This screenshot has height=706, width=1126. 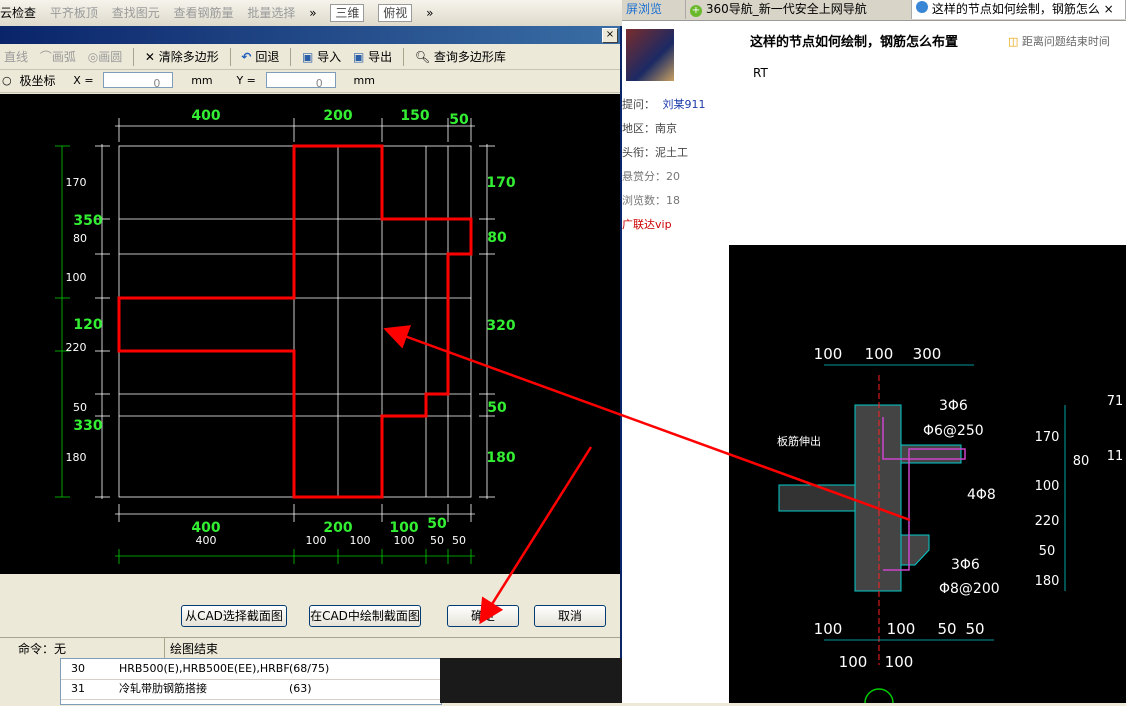 I want to click on cad-top-dims: 100 100 300, so click(x=878, y=354).